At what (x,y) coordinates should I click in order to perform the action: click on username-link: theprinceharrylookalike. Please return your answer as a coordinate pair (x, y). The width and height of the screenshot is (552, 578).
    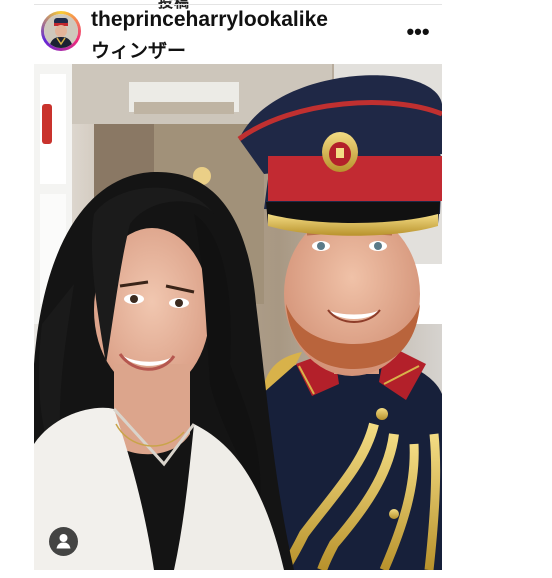
    Looking at the image, I should click on (209, 20).